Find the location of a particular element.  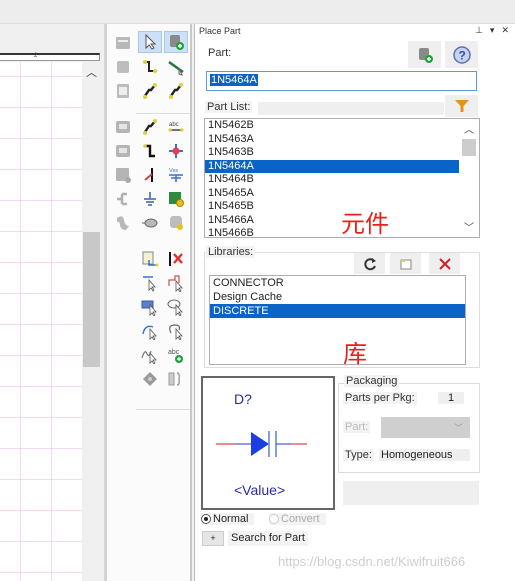

preview-refdes: D? is located at coordinates (243, 399).